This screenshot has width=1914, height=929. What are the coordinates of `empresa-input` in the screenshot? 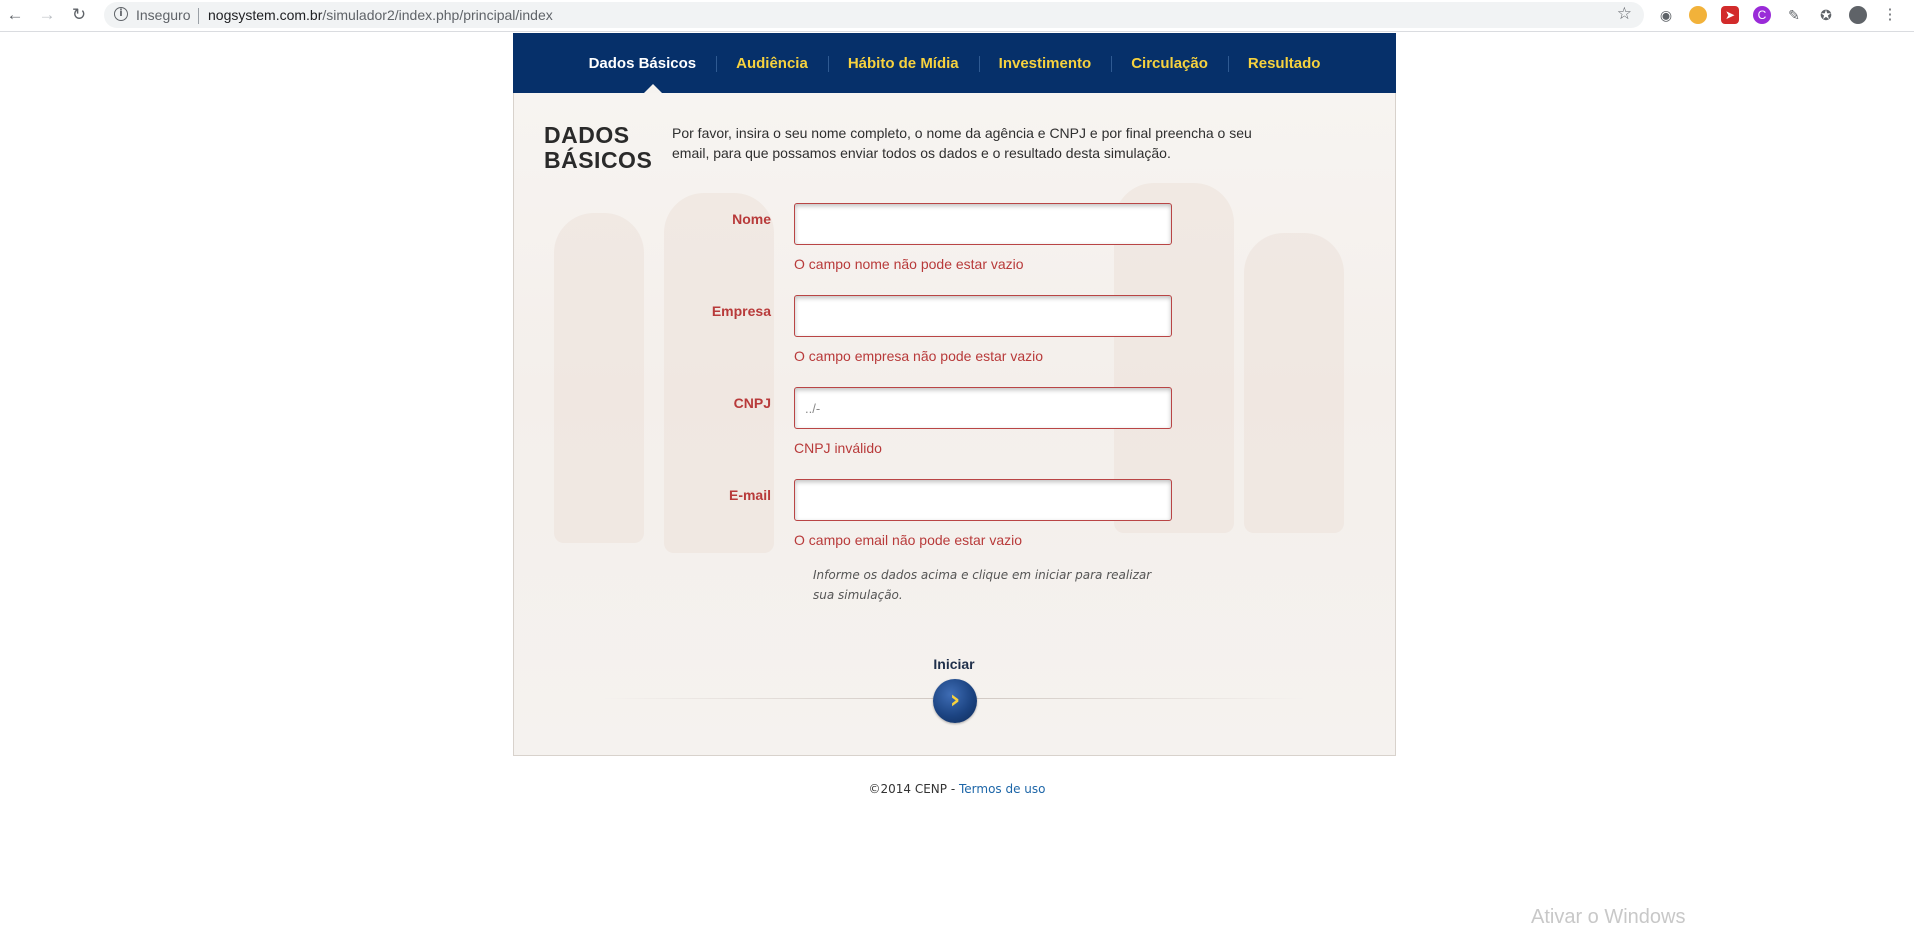 It's located at (983, 316).